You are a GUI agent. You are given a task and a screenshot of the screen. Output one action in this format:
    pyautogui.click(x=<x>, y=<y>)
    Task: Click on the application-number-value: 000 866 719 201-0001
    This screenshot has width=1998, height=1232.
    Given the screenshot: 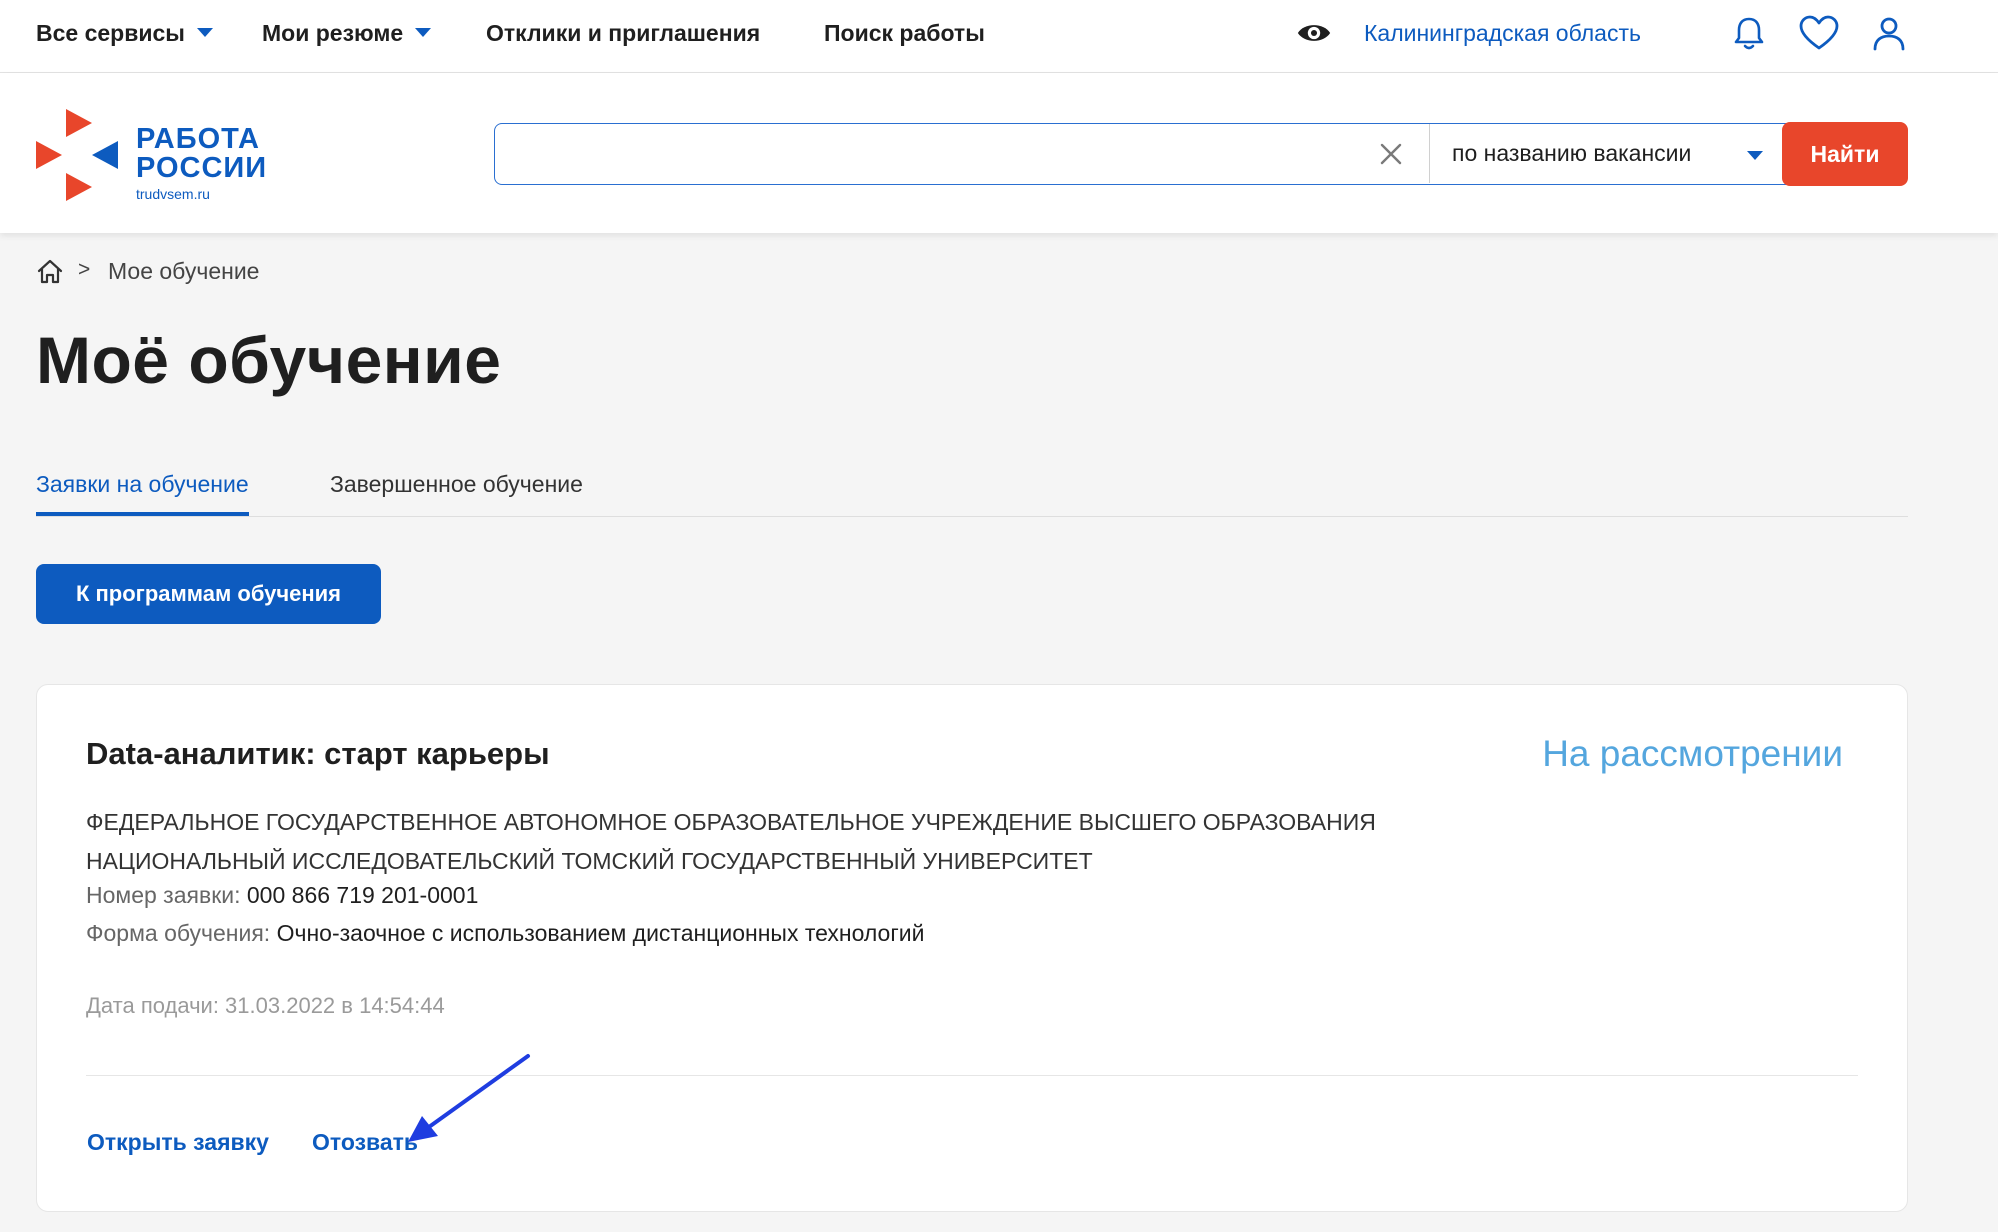 What is the action you would take?
    pyautogui.click(x=362, y=895)
    